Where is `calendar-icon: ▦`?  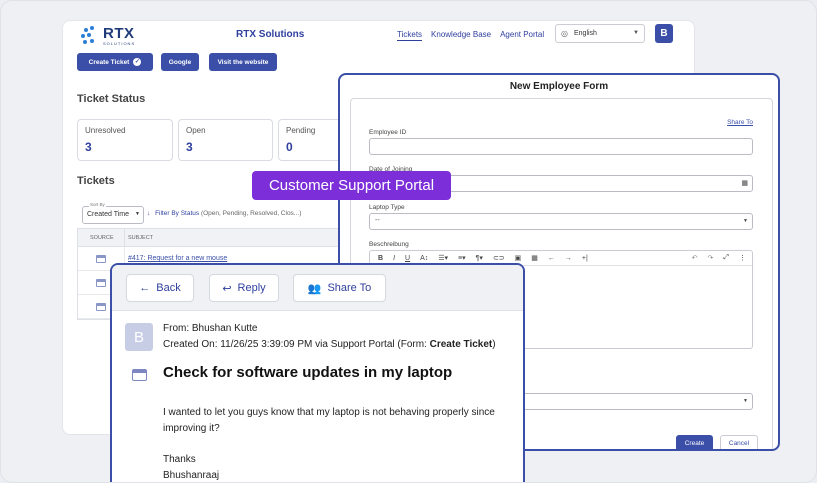 calendar-icon: ▦ is located at coordinates (744, 183).